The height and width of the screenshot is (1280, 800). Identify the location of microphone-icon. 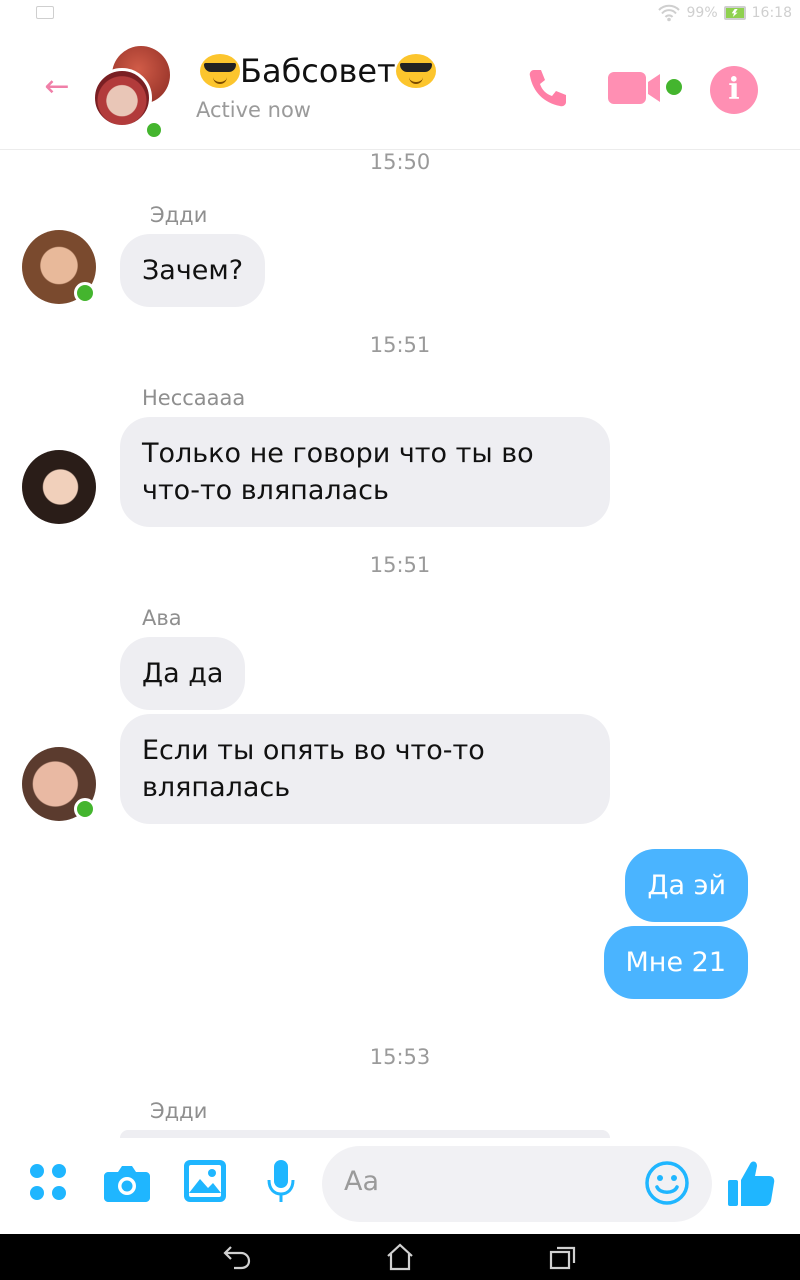
(281, 1182).